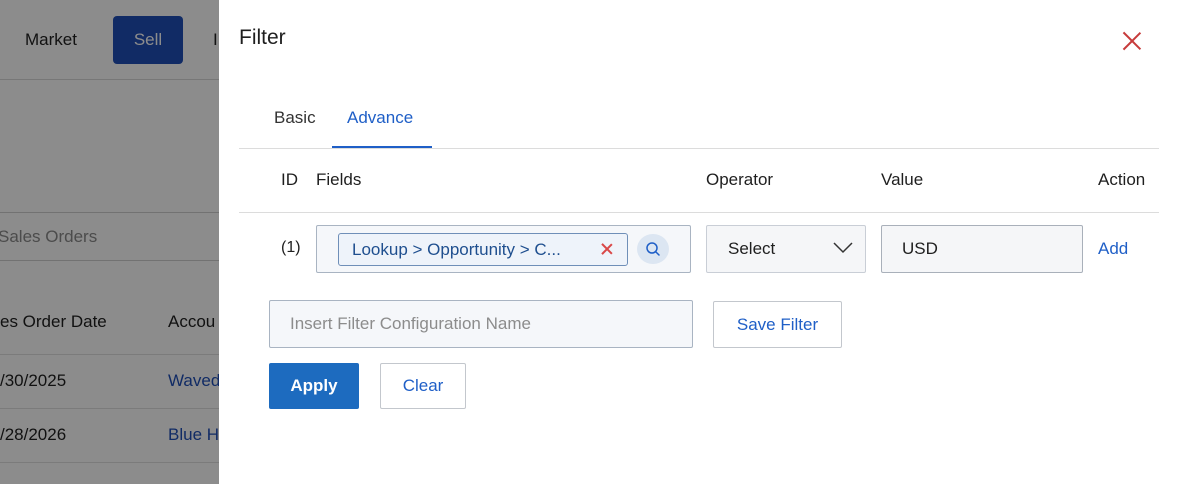 The width and height of the screenshot is (1179, 484). Describe the element at coordinates (982, 249) in the screenshot. I see `value-input` at that location.